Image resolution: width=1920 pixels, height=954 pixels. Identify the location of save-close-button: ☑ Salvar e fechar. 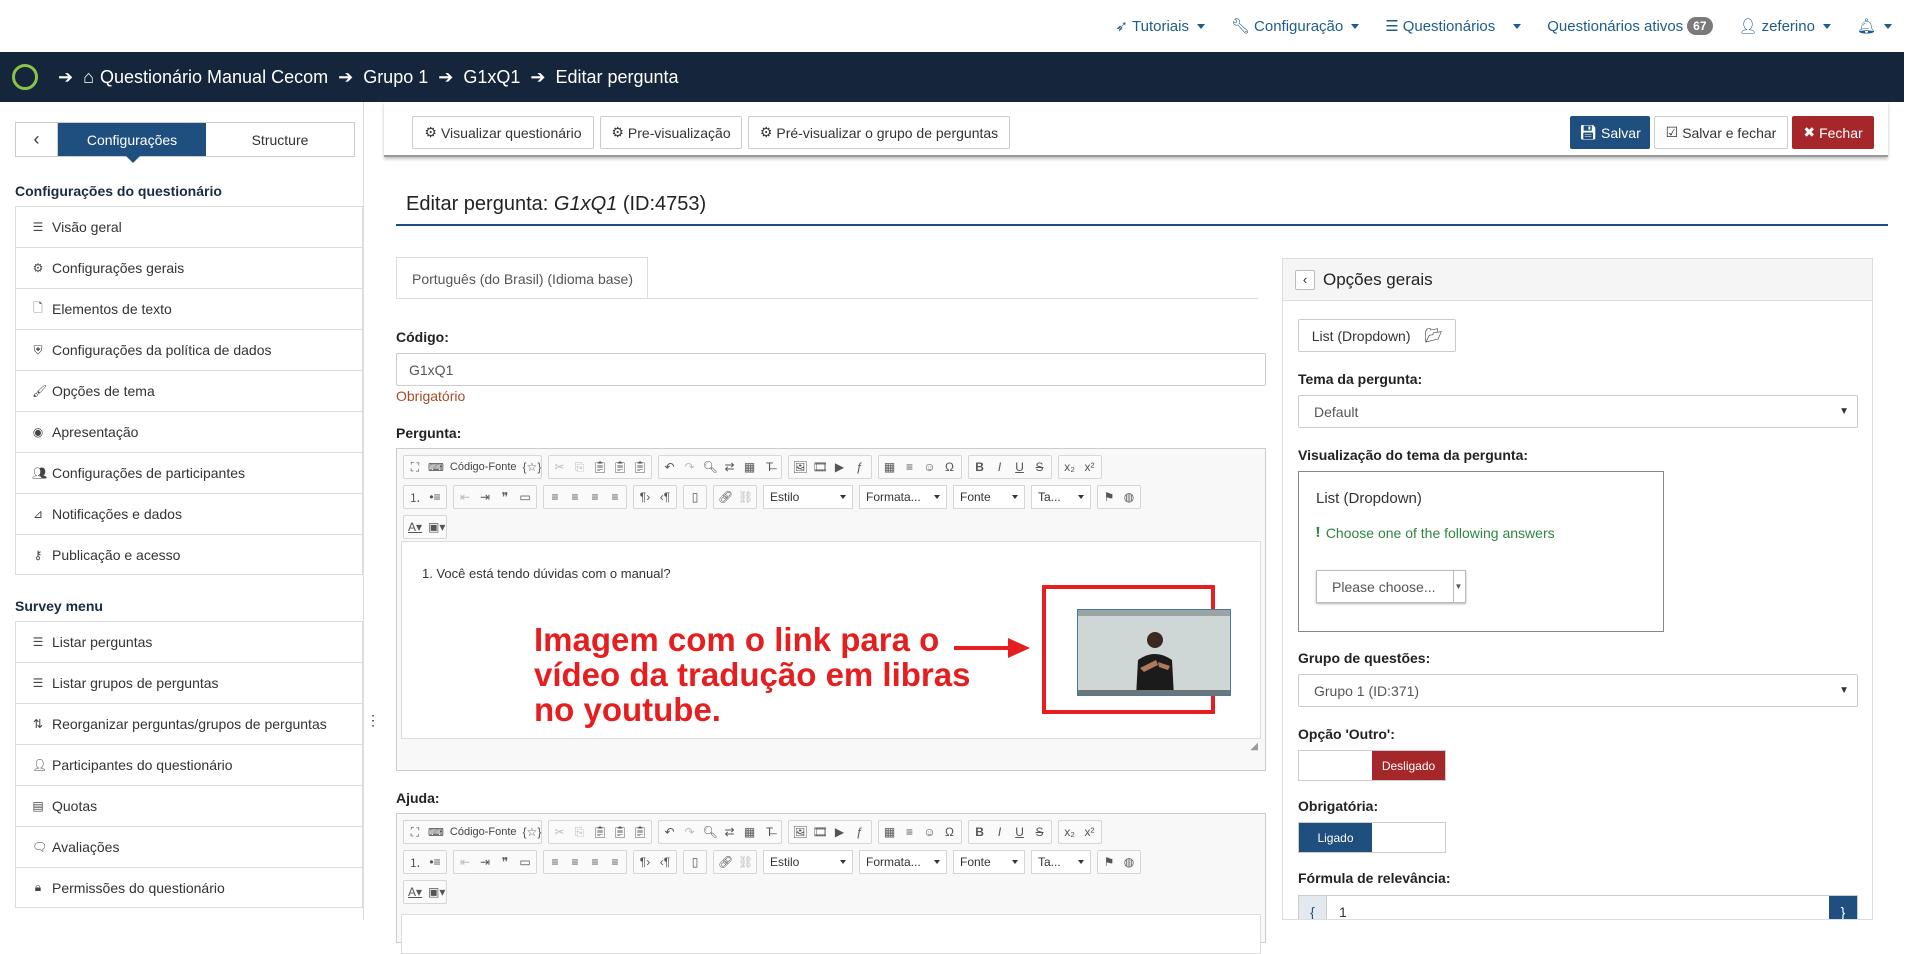
(1721, 132).